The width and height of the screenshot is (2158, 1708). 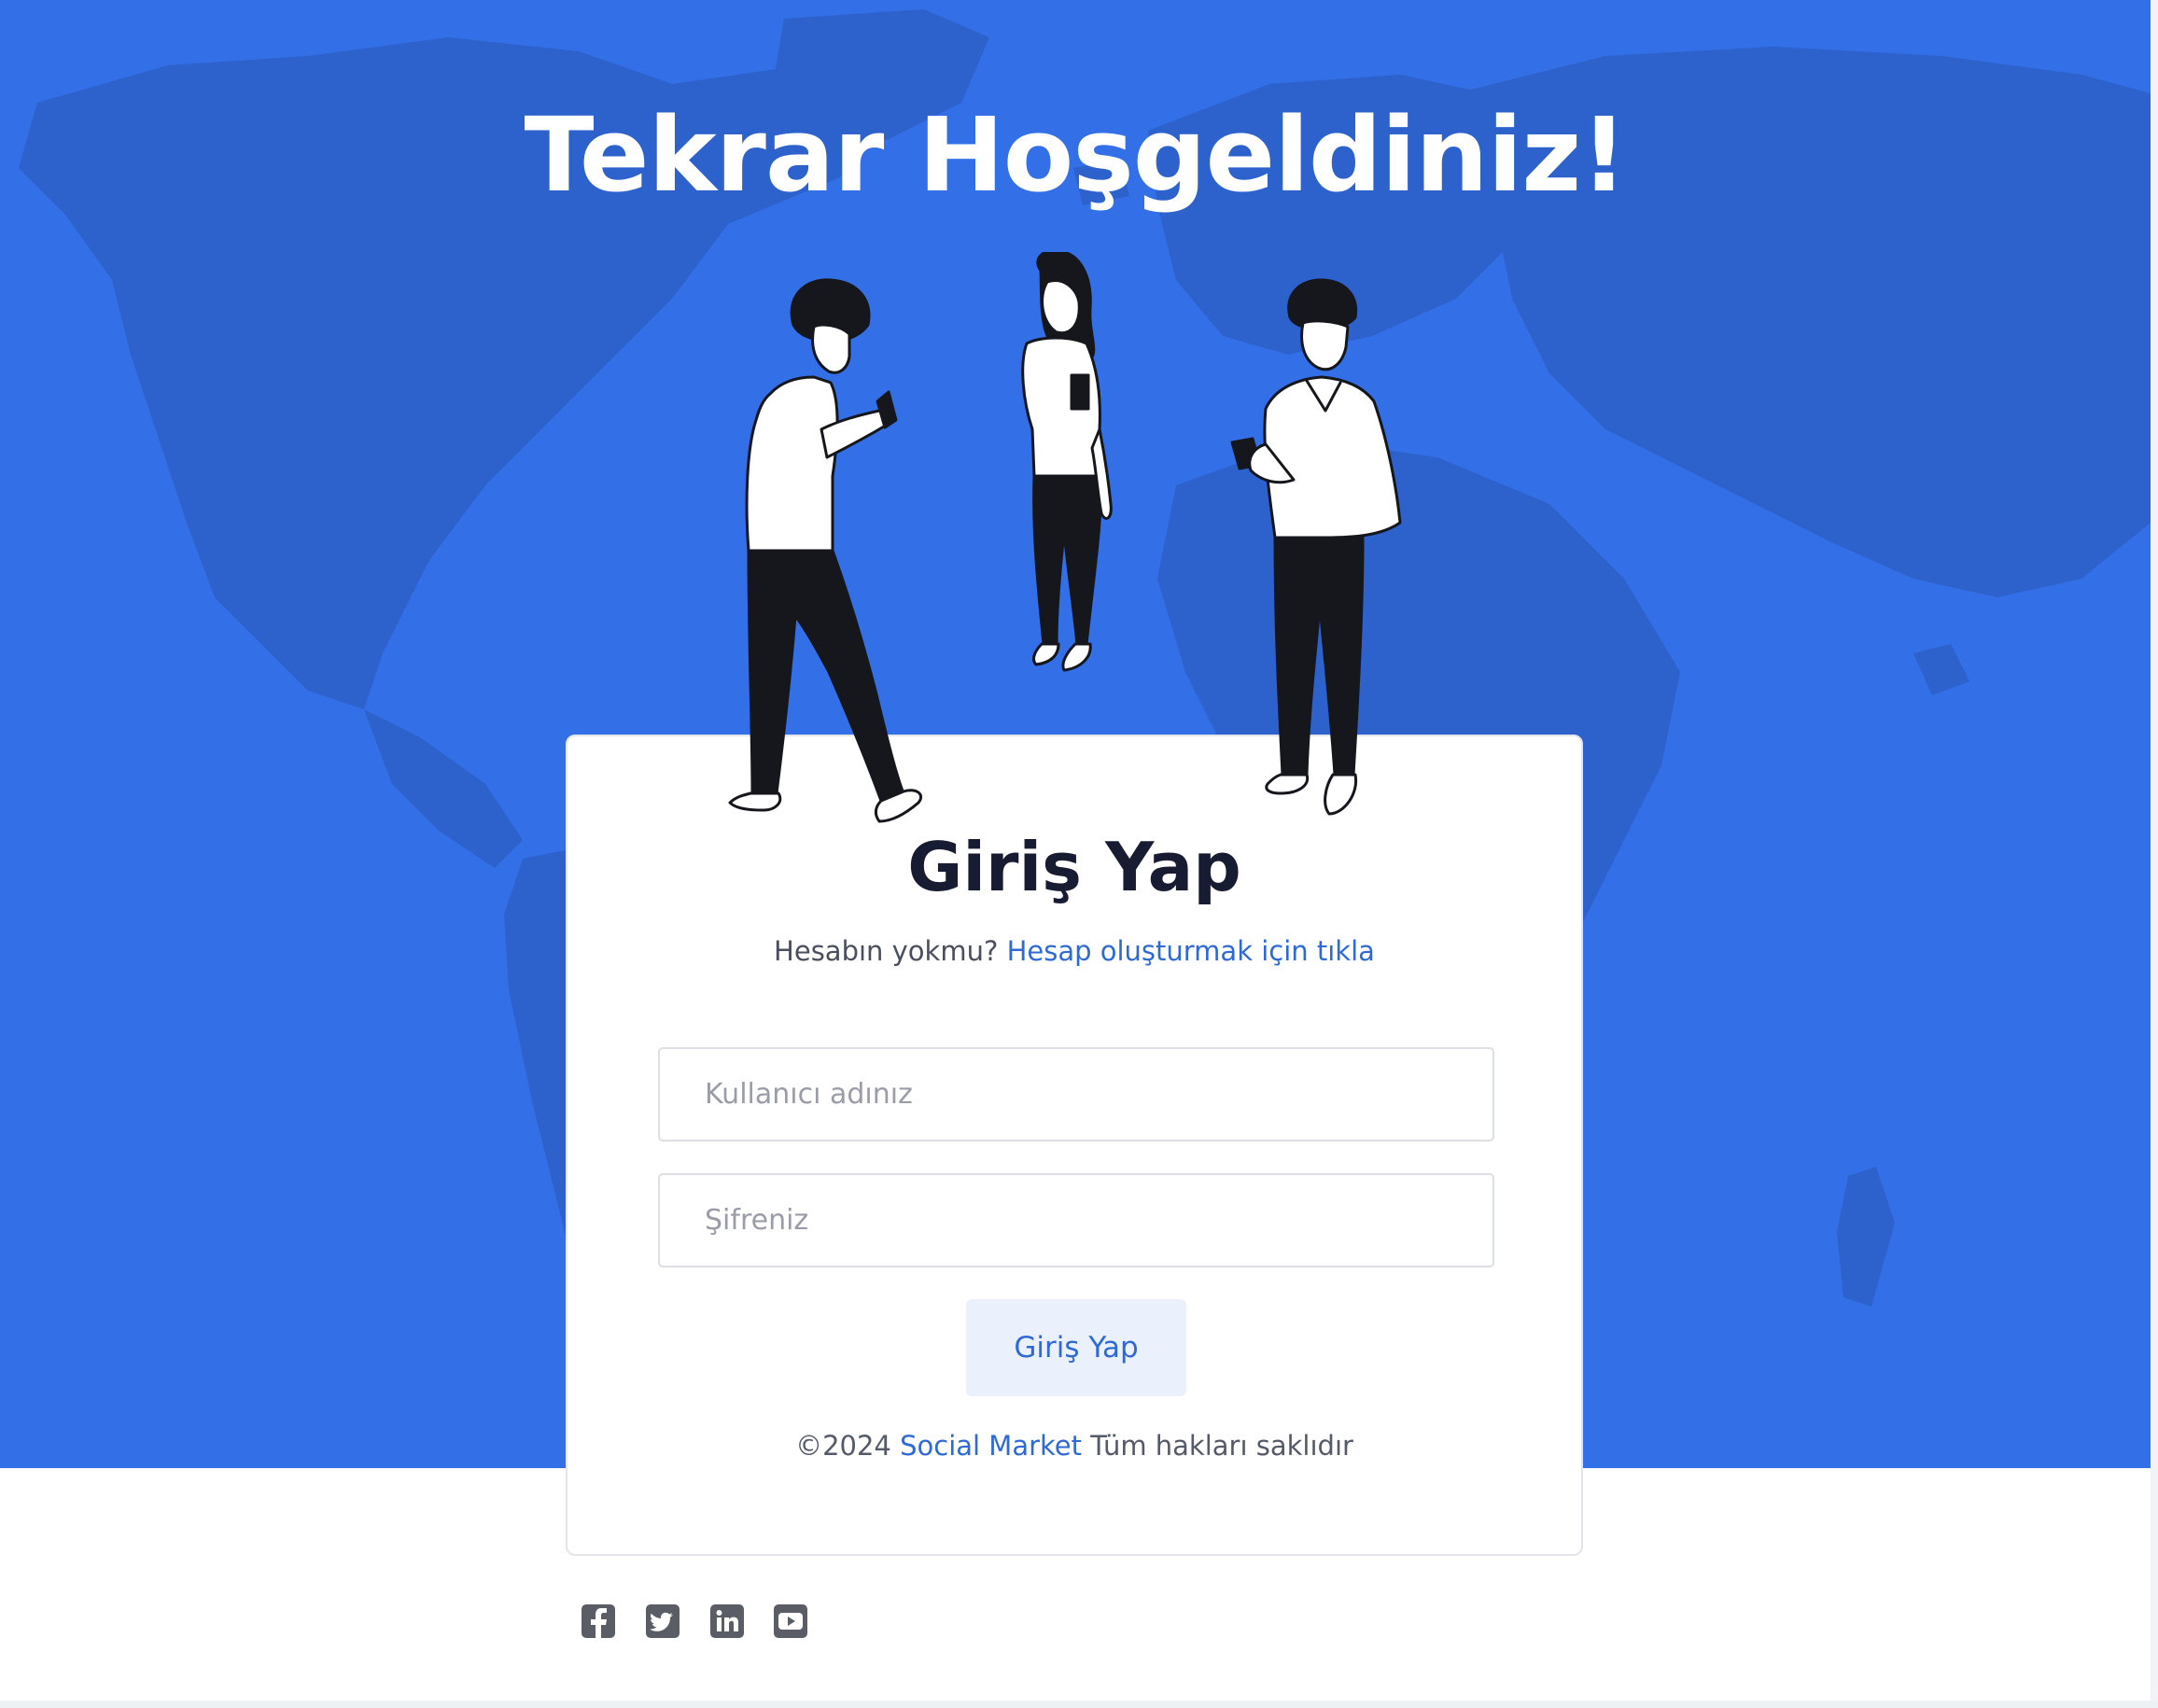 What do you see at coordinates (843, 1446) in the screenshot?
I see `copyright-year: ©2024` at bounding box center [843, 1446].